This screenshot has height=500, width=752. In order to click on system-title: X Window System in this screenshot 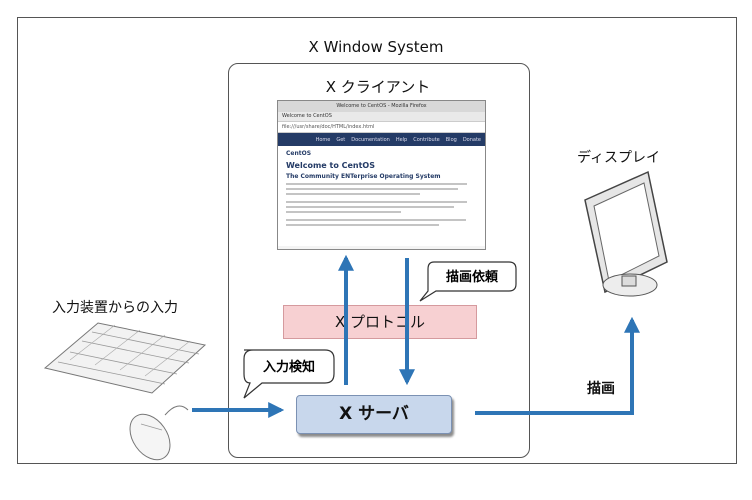, I will do `click(376, 47)`.